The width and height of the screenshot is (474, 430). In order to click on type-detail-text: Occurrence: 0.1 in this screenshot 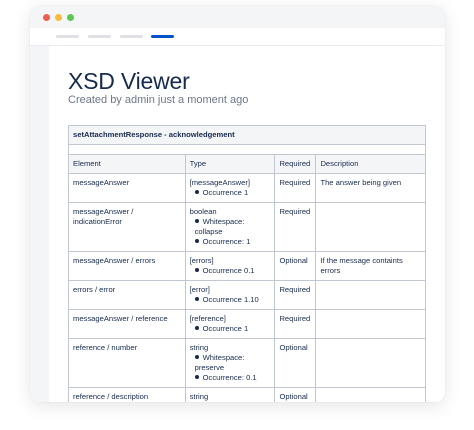, I will do `click(229, 377)`.